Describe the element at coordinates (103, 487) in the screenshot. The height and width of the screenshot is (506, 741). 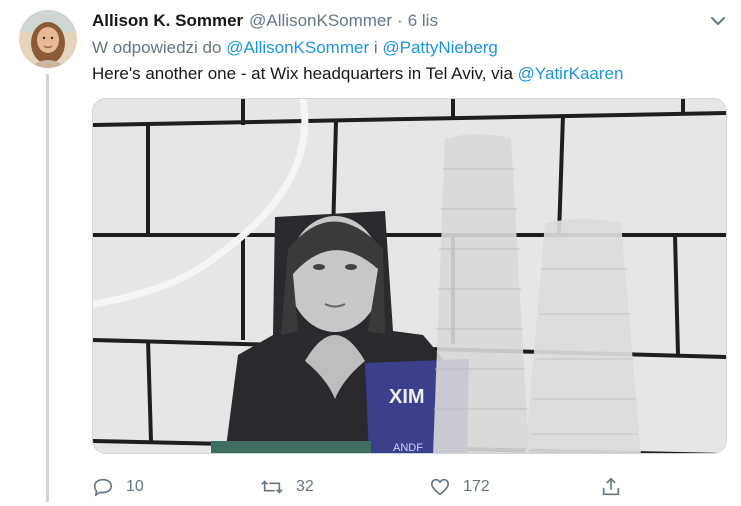
I see `reply-icon` at that location.